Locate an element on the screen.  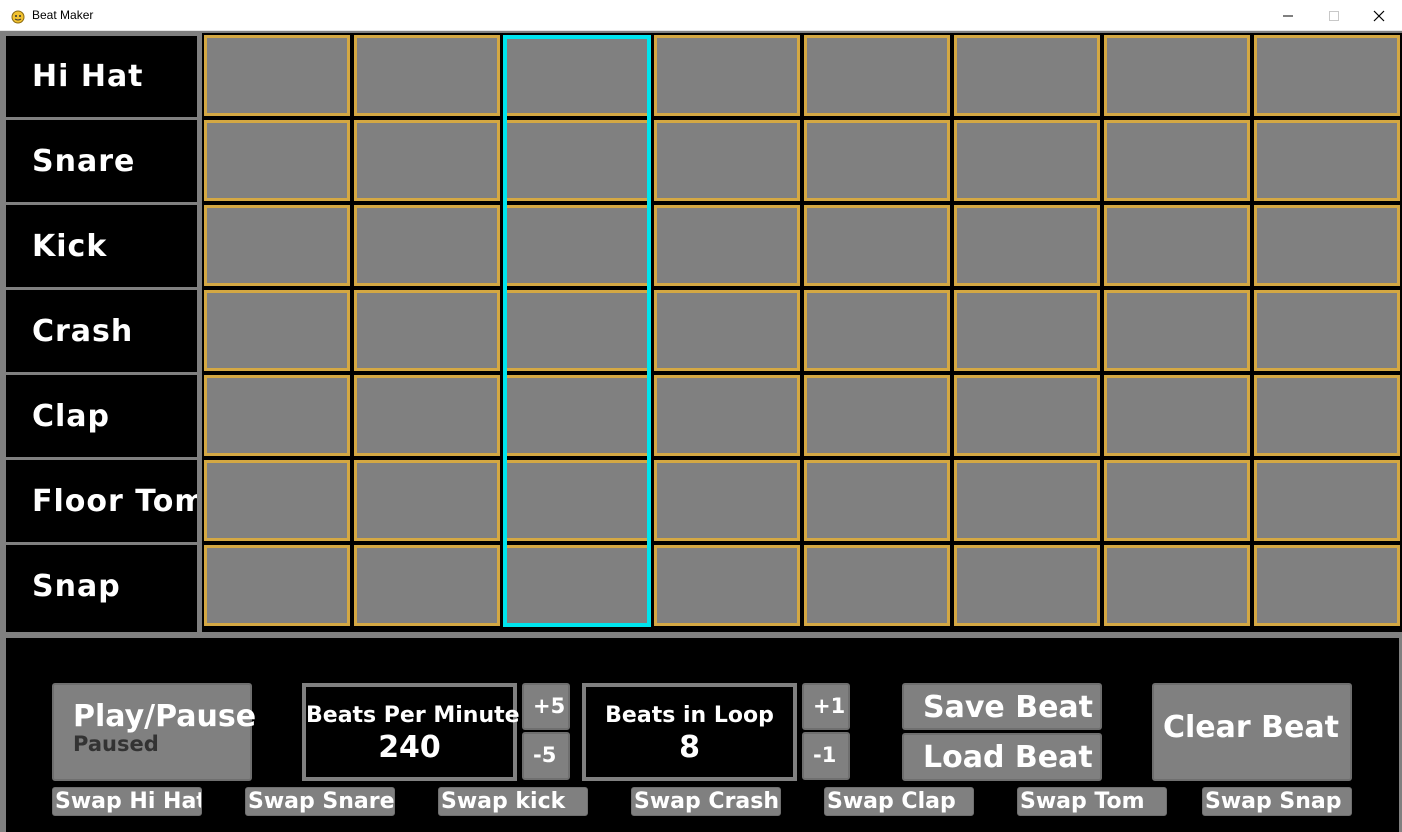
instrument-label: Hi Hat is located at coordinates (88, 76).